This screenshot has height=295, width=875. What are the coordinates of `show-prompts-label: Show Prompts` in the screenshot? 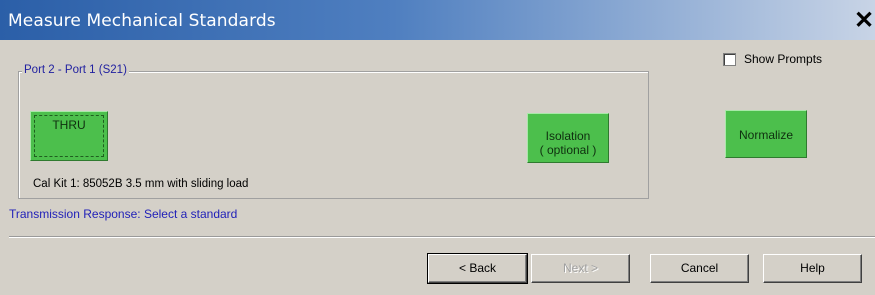 It's located at (783, 59).